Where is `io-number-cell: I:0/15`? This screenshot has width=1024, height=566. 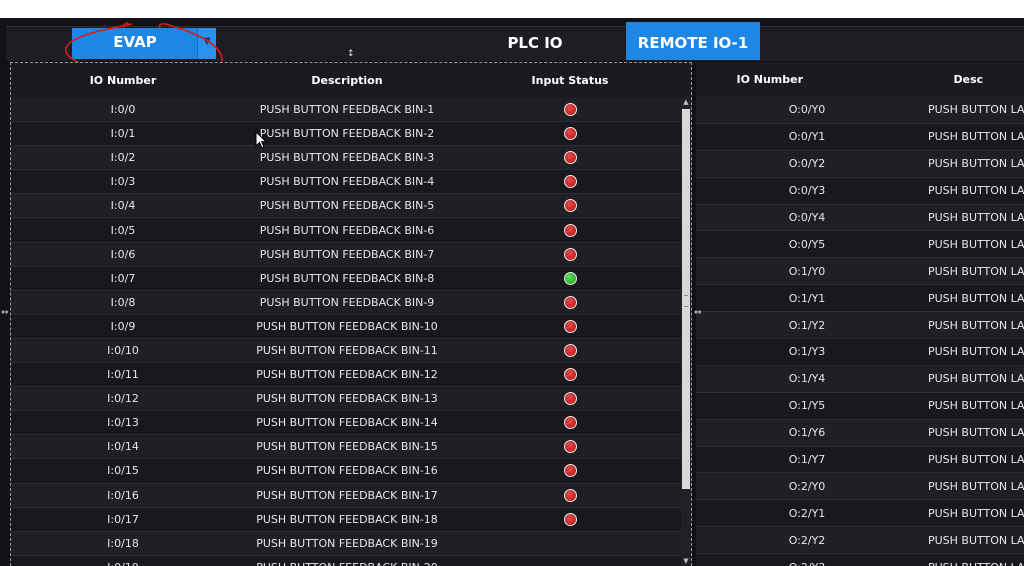
io-number-cell: I:0/15 is located at coordinates (123, 471).